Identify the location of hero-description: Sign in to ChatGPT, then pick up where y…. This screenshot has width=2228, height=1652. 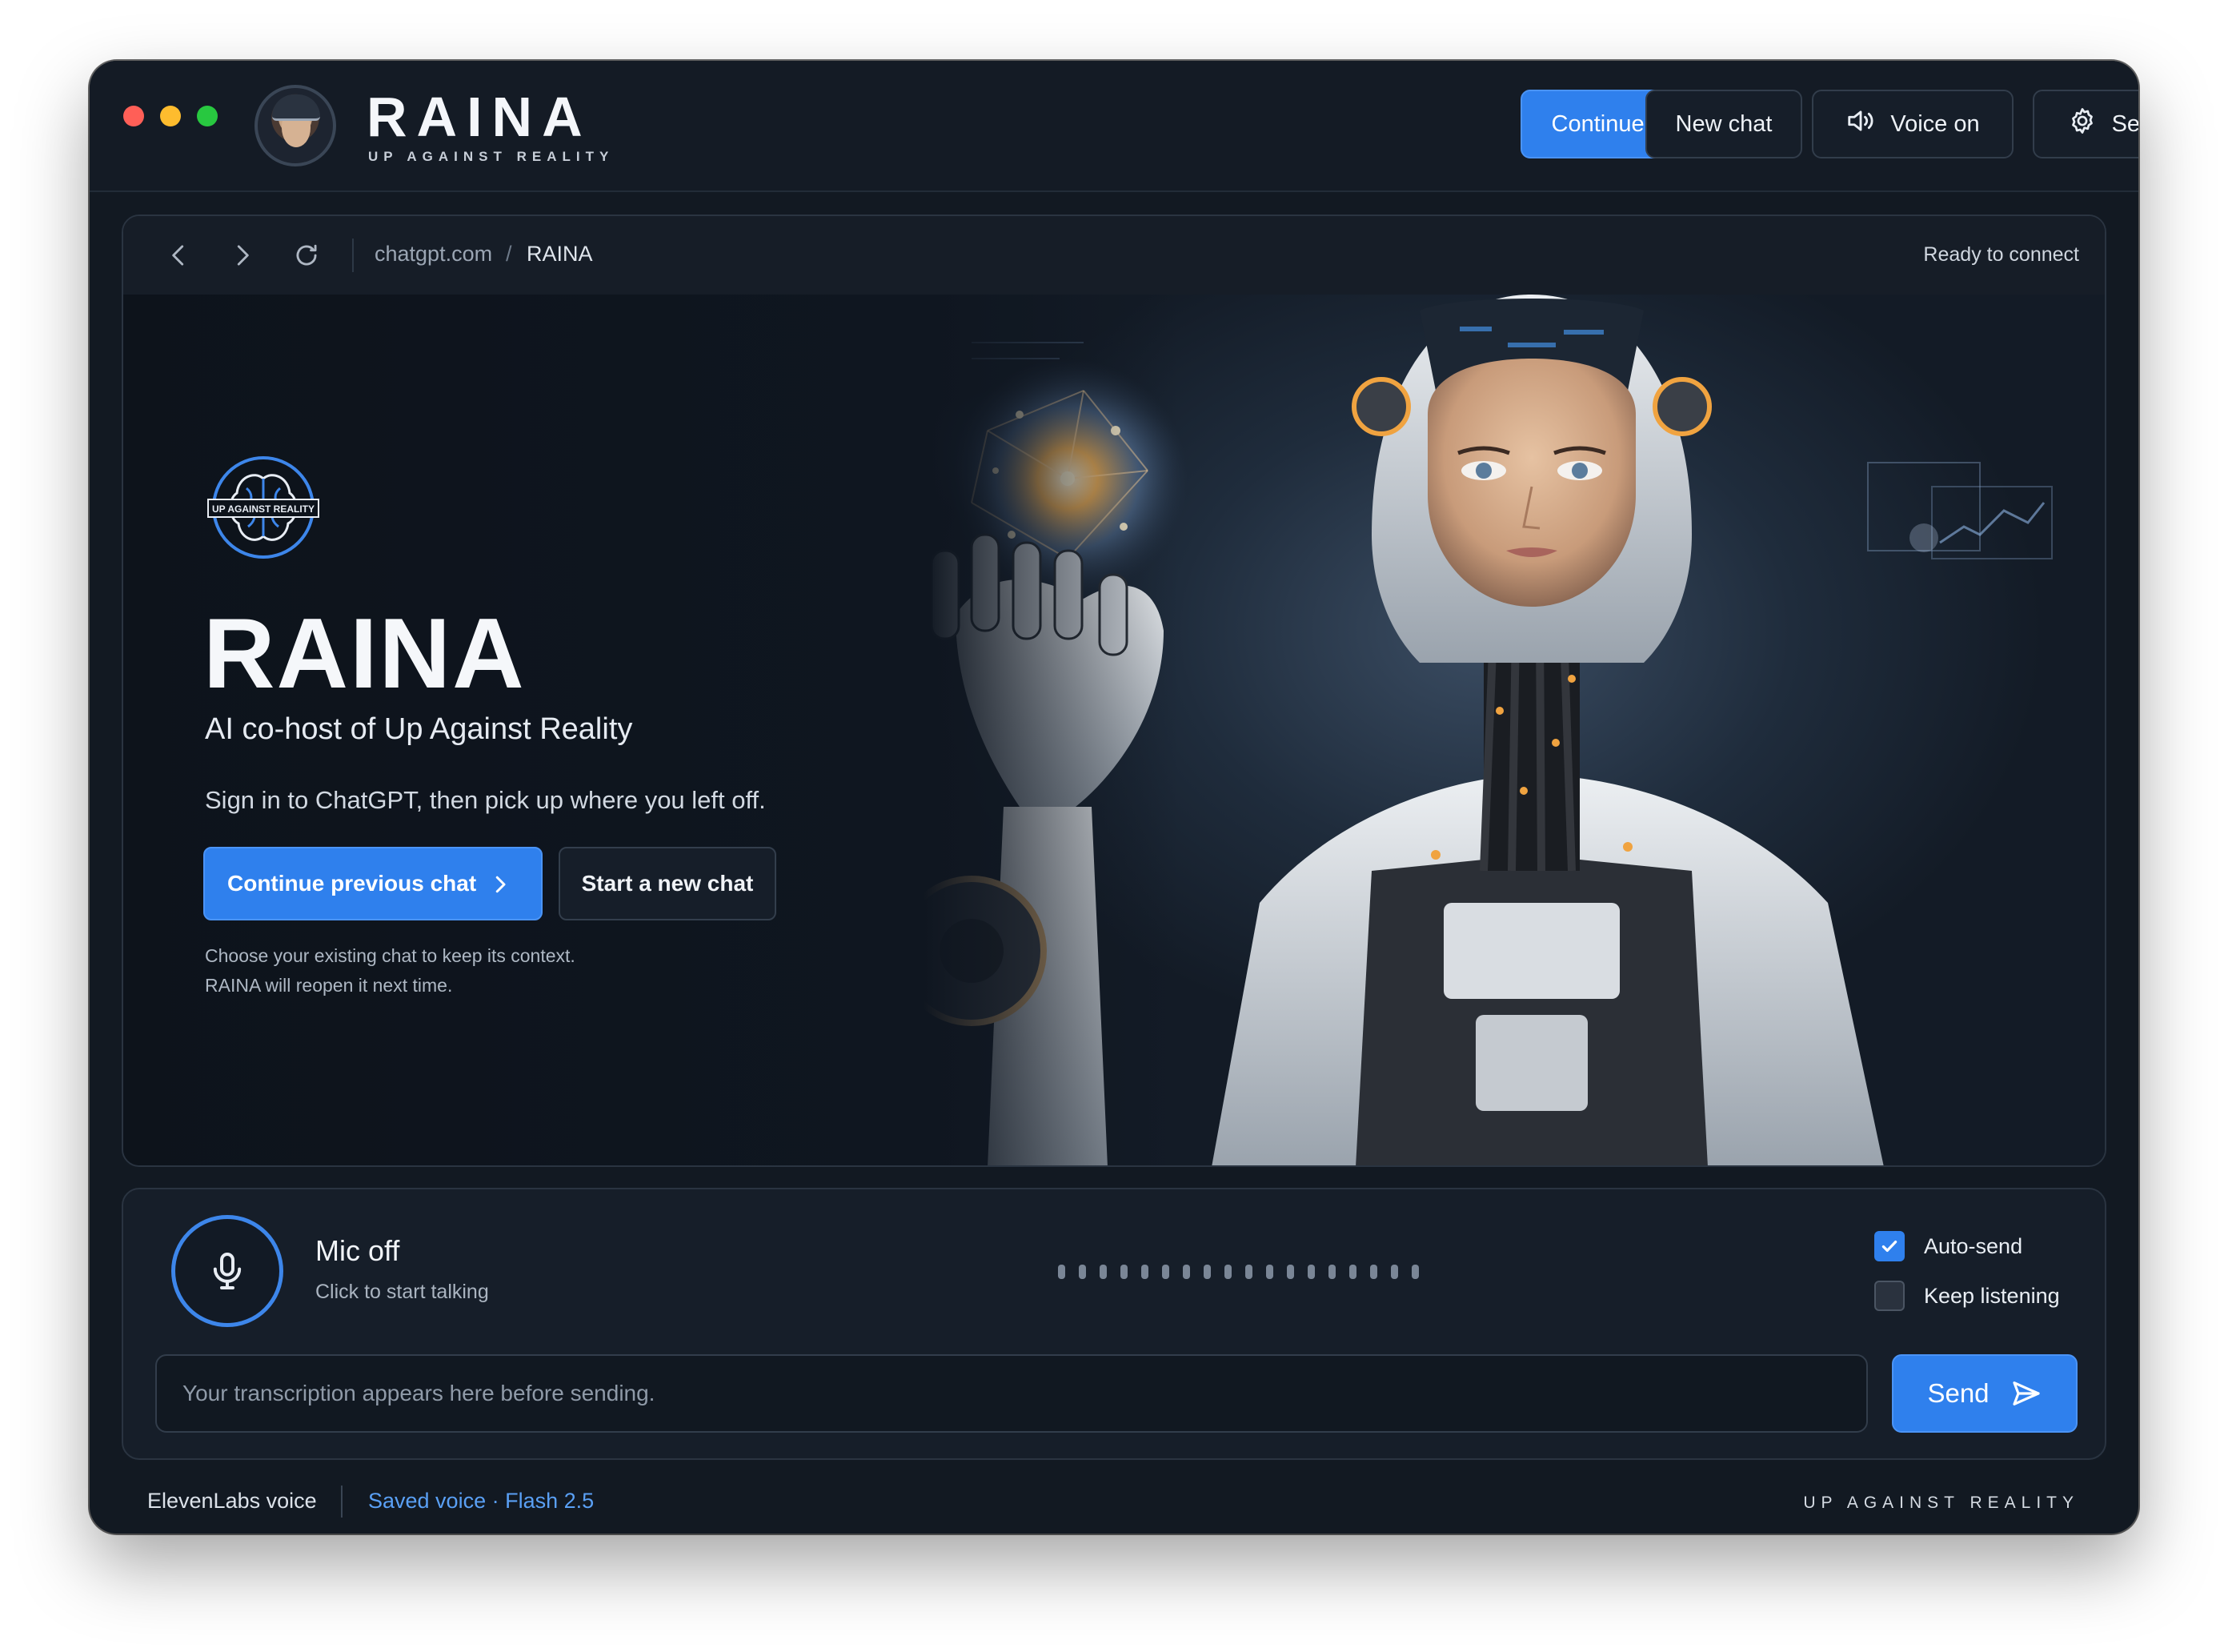
(485, 800).